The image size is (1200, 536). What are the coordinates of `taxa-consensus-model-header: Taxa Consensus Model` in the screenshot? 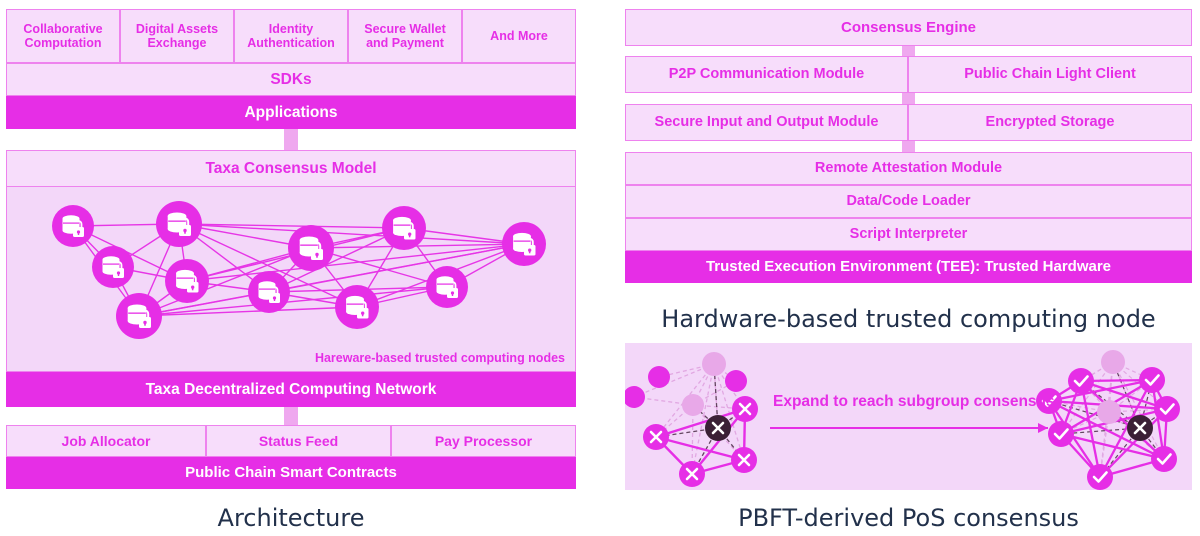 It's located at (291, 168).